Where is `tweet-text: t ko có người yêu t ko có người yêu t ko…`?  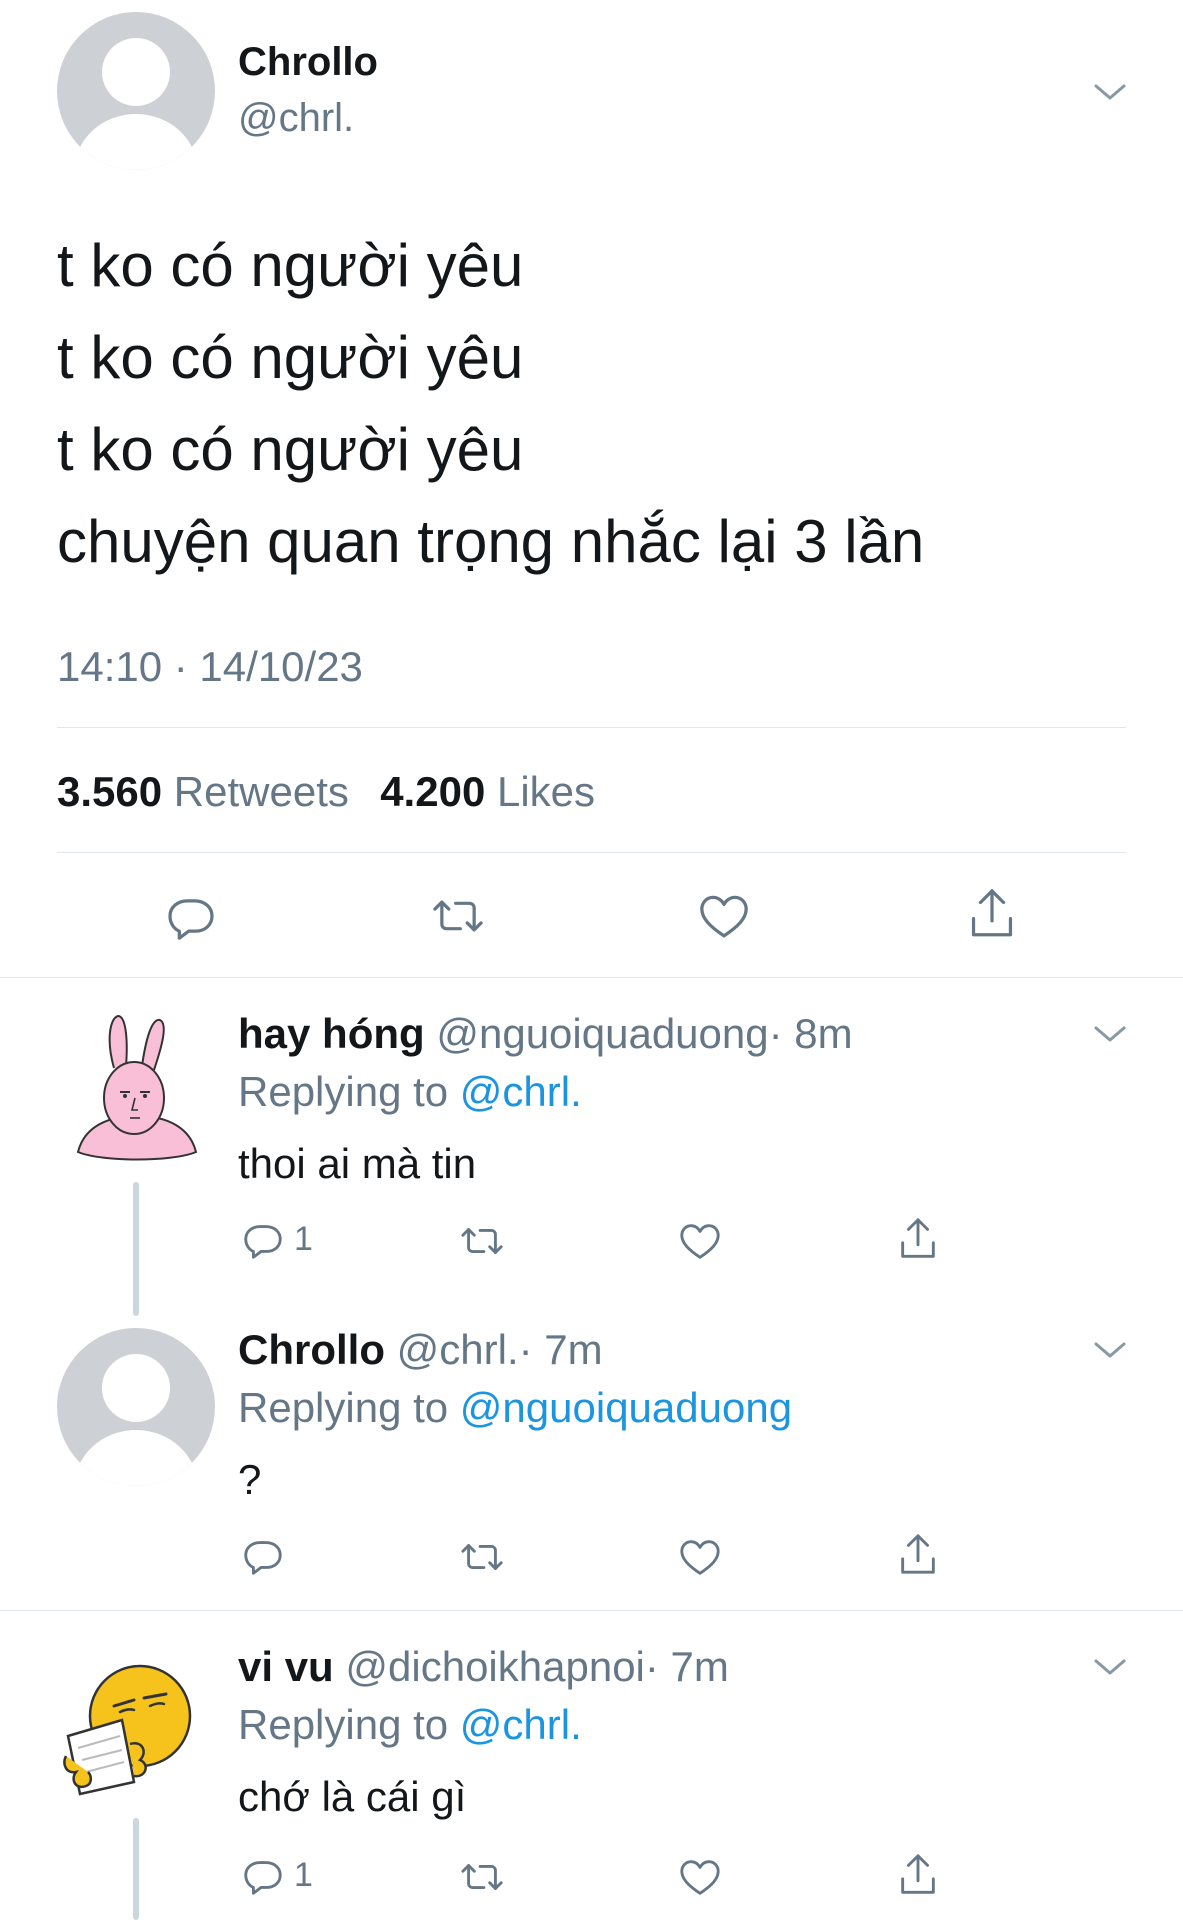 tweet-text: t ko có người yêu t ko có người yêu t ko… is located at coordinates (490, 404).